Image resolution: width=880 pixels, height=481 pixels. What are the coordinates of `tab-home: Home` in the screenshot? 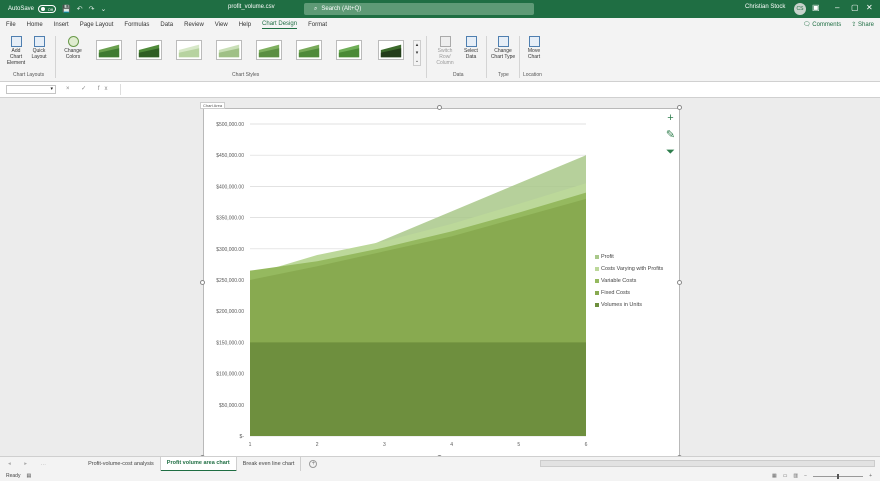 It's located at (35, 25).